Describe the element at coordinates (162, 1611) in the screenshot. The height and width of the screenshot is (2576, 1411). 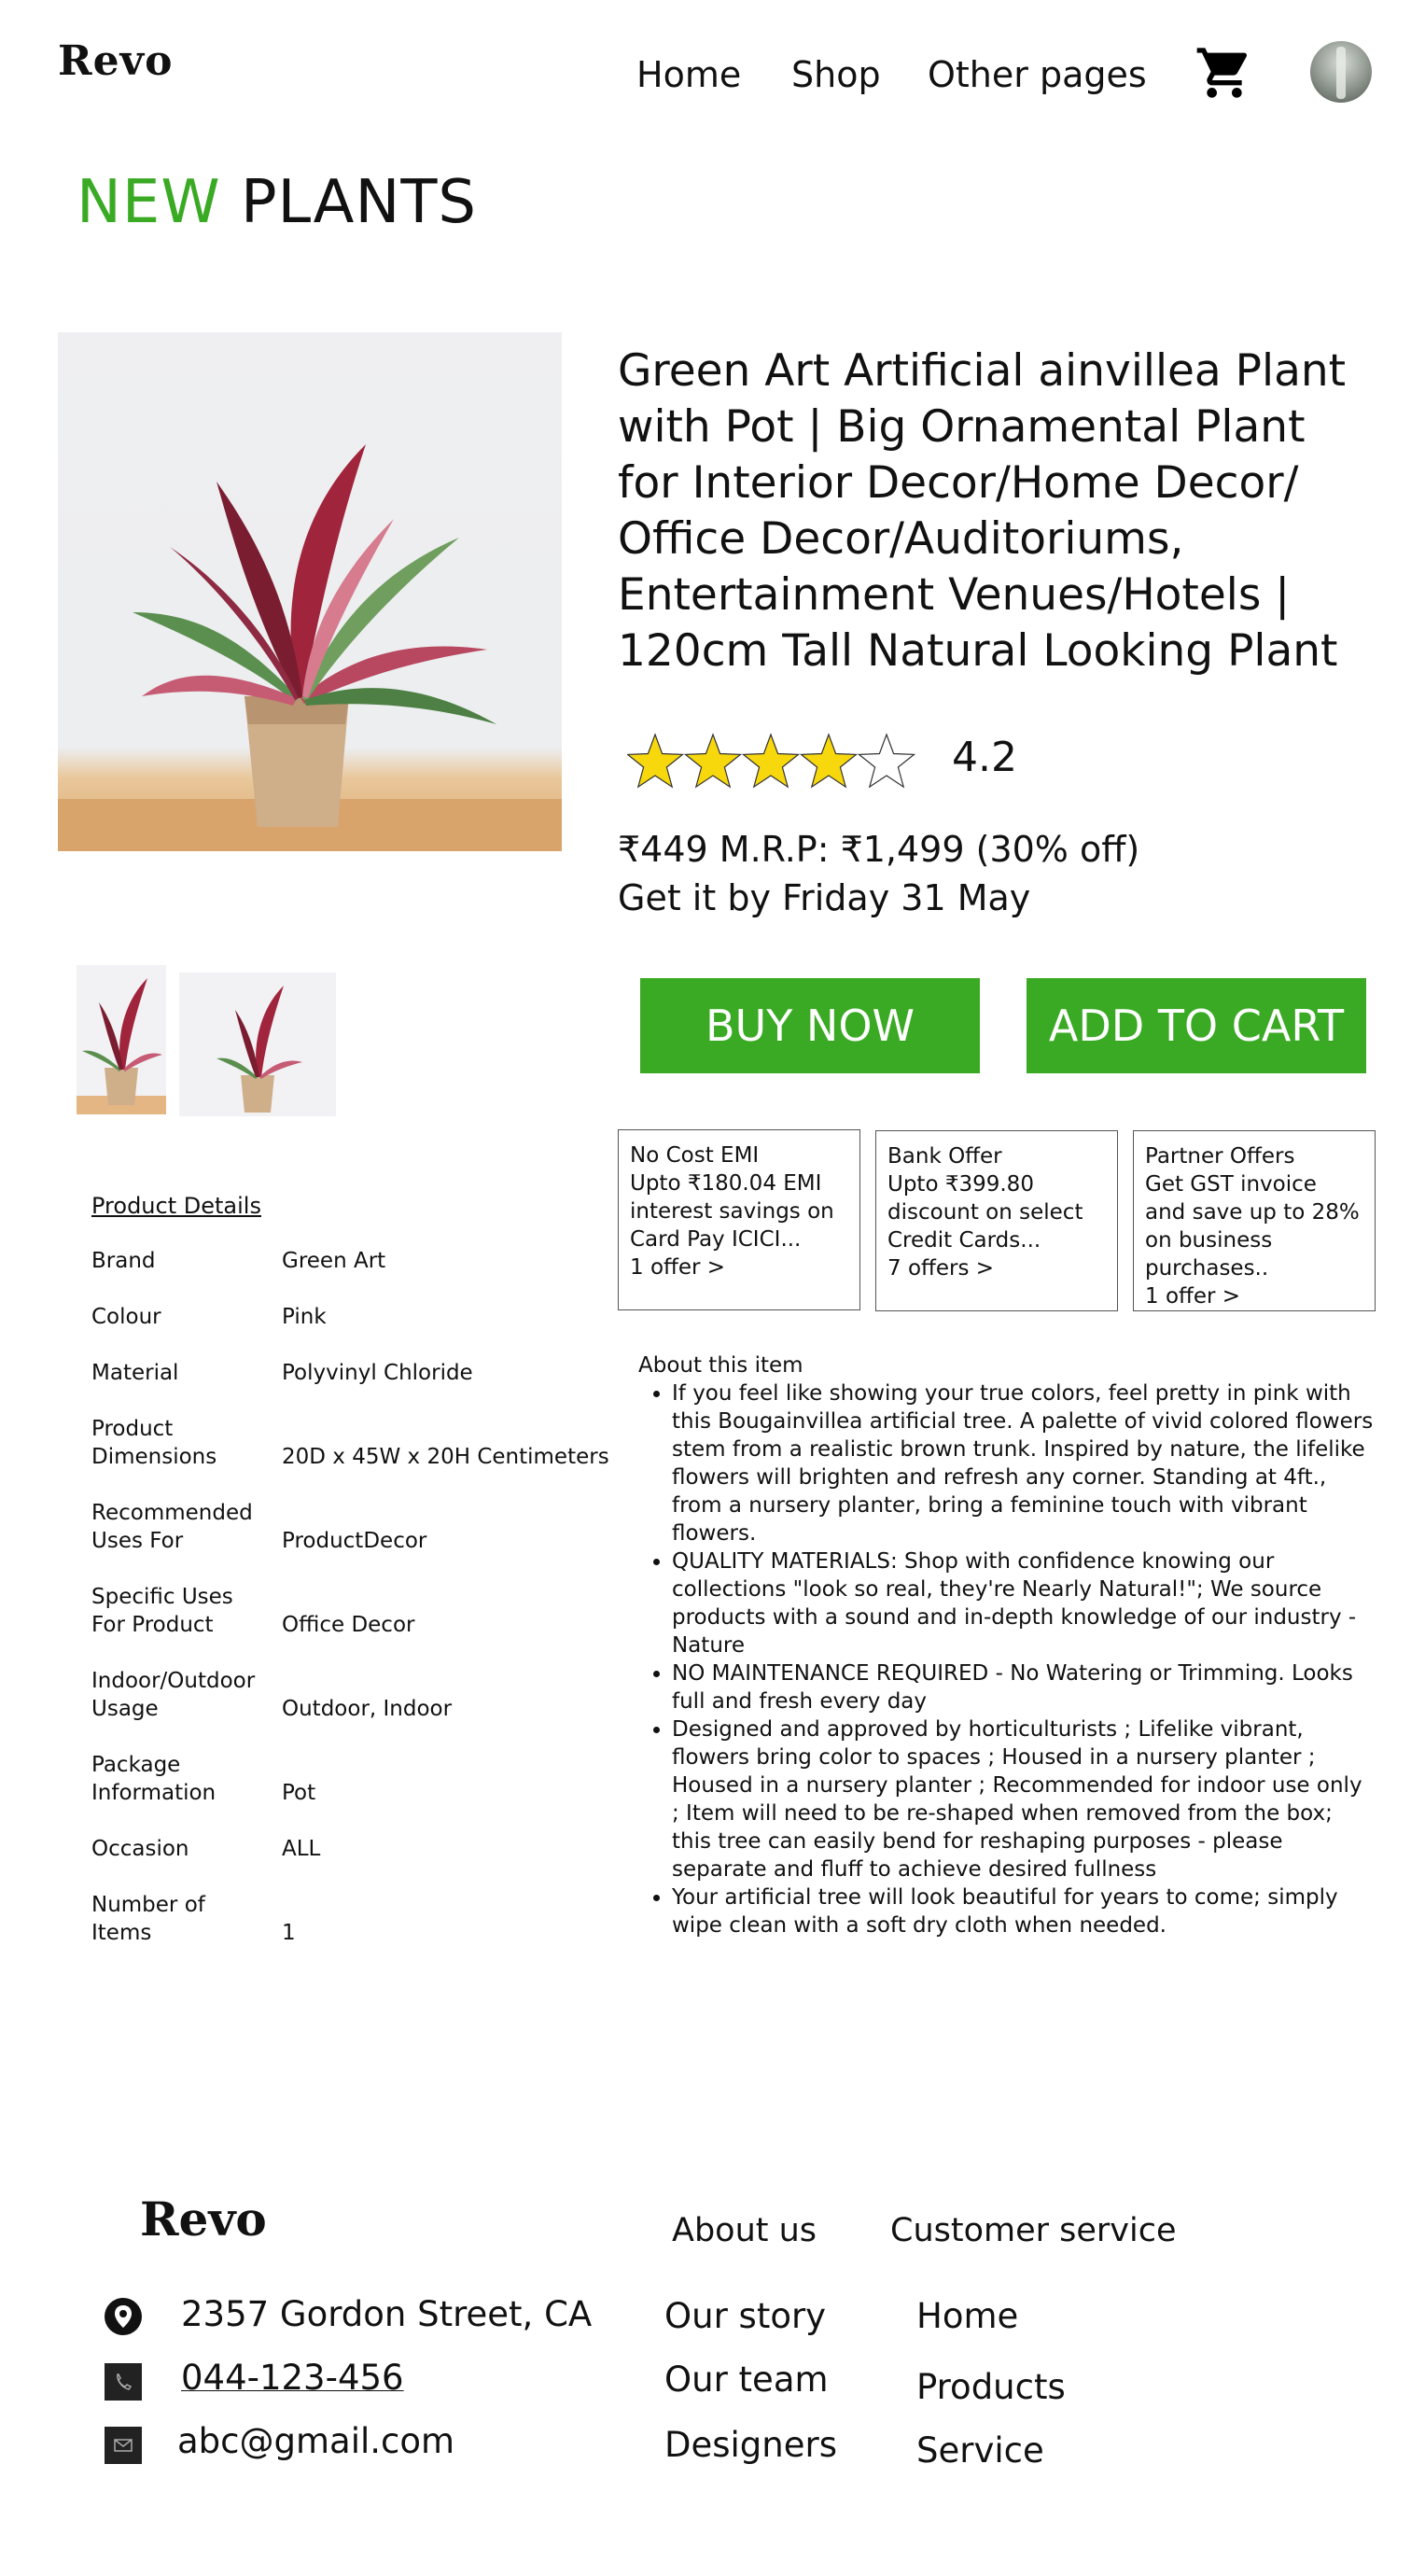
I see `product-detail-key: Specific Uses For Product` at that location.